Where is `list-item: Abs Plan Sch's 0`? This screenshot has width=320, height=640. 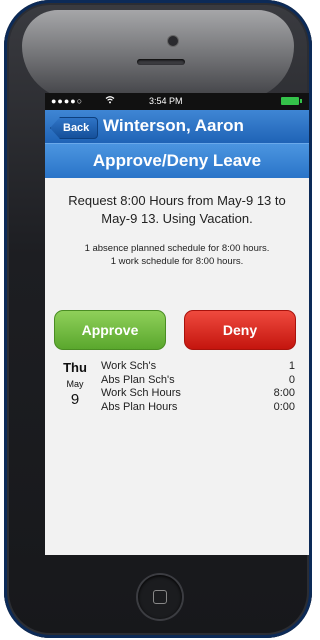 list-item: Abs Plan Sch's 0 is located at coordinates (198, 381).